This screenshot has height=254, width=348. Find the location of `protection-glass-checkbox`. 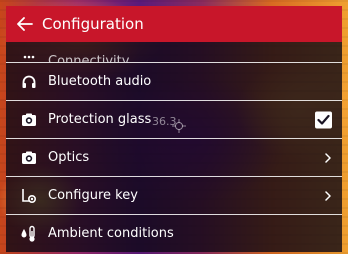

protection-glass-checkbox is located at coordinates (323, 119).